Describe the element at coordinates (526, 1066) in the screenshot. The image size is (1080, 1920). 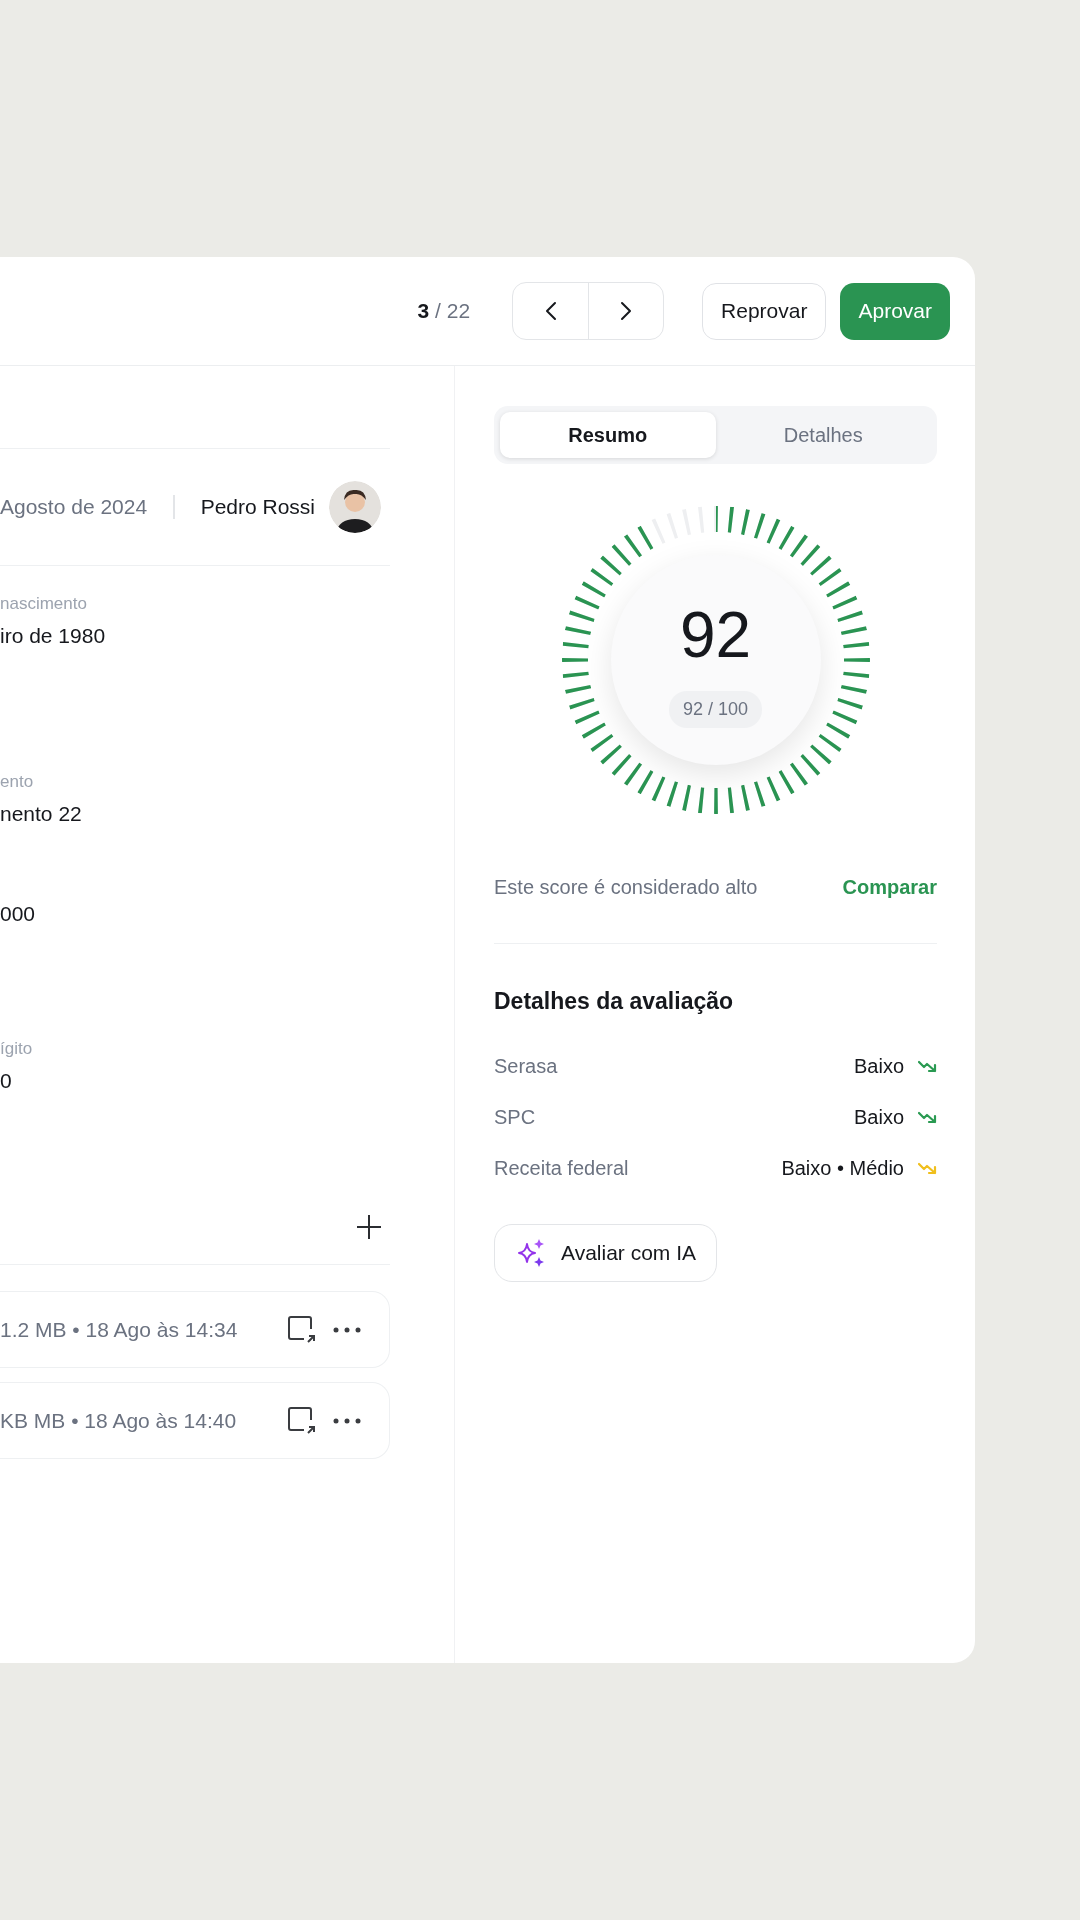
I see `source-label: Serasa` at that location.